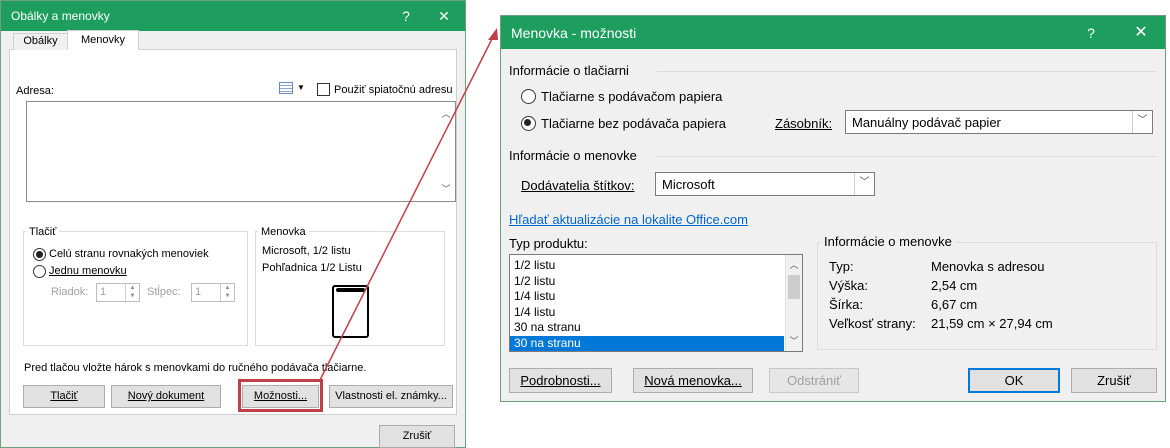 The image size is (1170, 448). Describe the element at coordinates (954, 304) in the screenshot. I see `details-value: 6,67 cm` at that location.